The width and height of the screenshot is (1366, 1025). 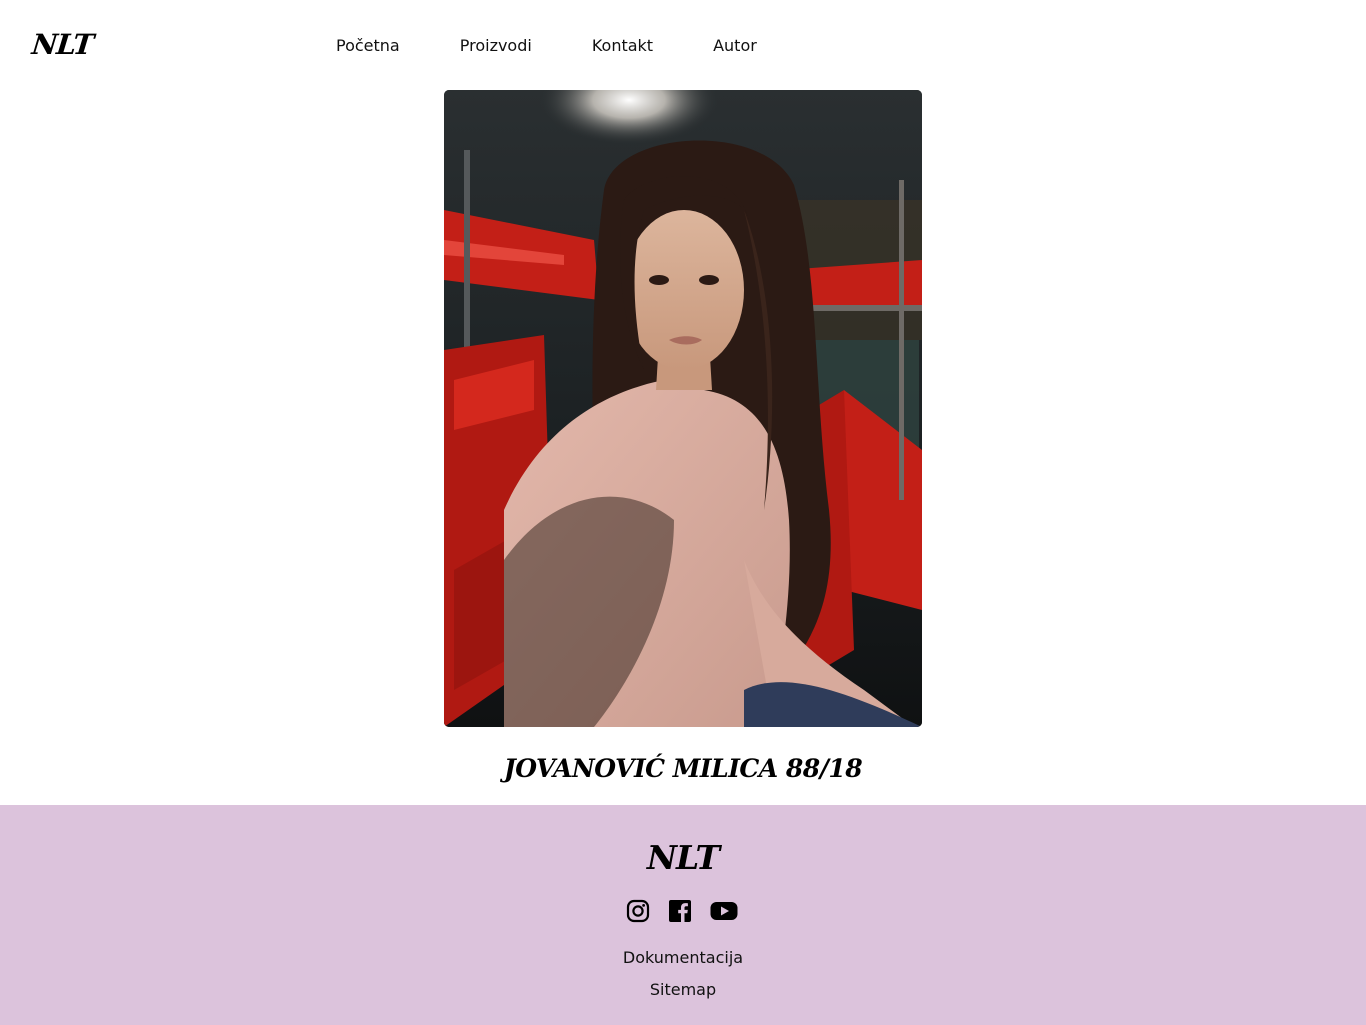 What do you see at coordinates (546, 46) in the screenshot?
I see `main-nav: Početna Proizvodi Kontakt Autor` at bounding box center [546, 46].